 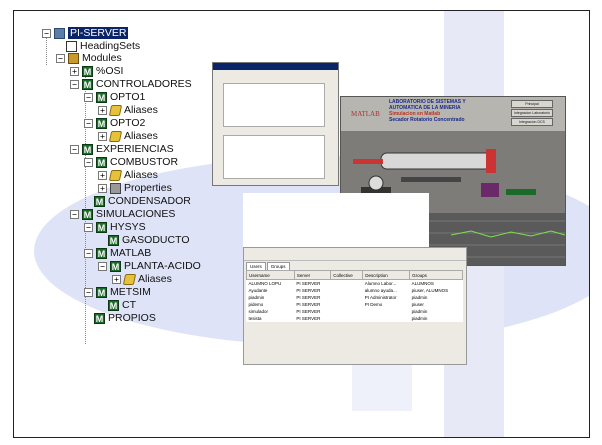 I want to click on tree-node-combustor-aliases: + Aliases, so click(x=128, y=175).